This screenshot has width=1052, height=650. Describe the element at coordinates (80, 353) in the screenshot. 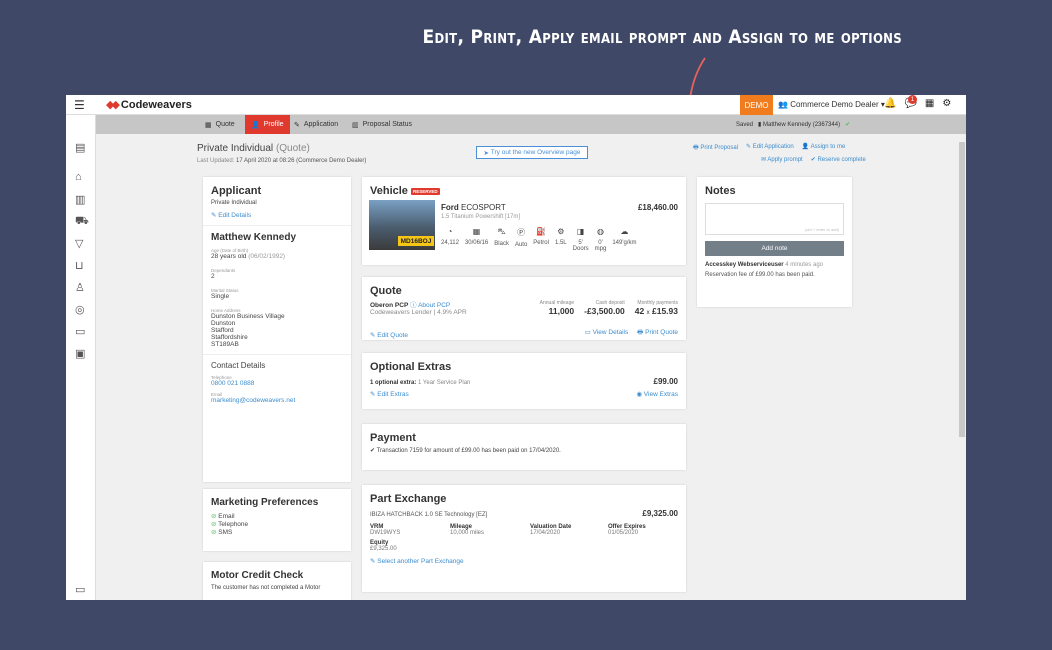

I see `sidebar-briefcase-icon: ▣` at that location.